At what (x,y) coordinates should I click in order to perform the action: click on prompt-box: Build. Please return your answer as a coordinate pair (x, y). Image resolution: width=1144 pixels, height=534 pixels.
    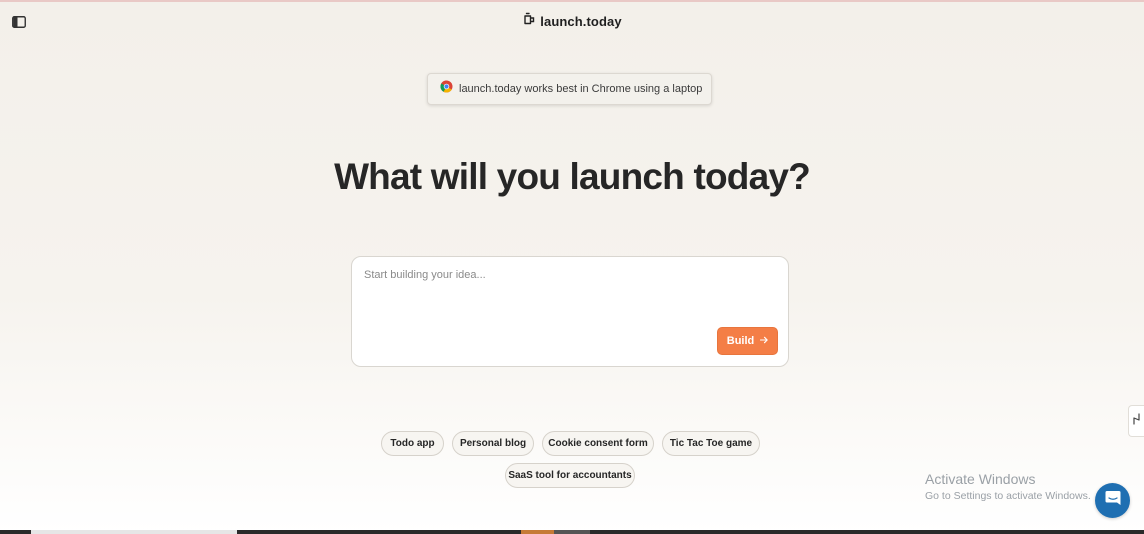
    Looking at the image, I should click on (570, 311).